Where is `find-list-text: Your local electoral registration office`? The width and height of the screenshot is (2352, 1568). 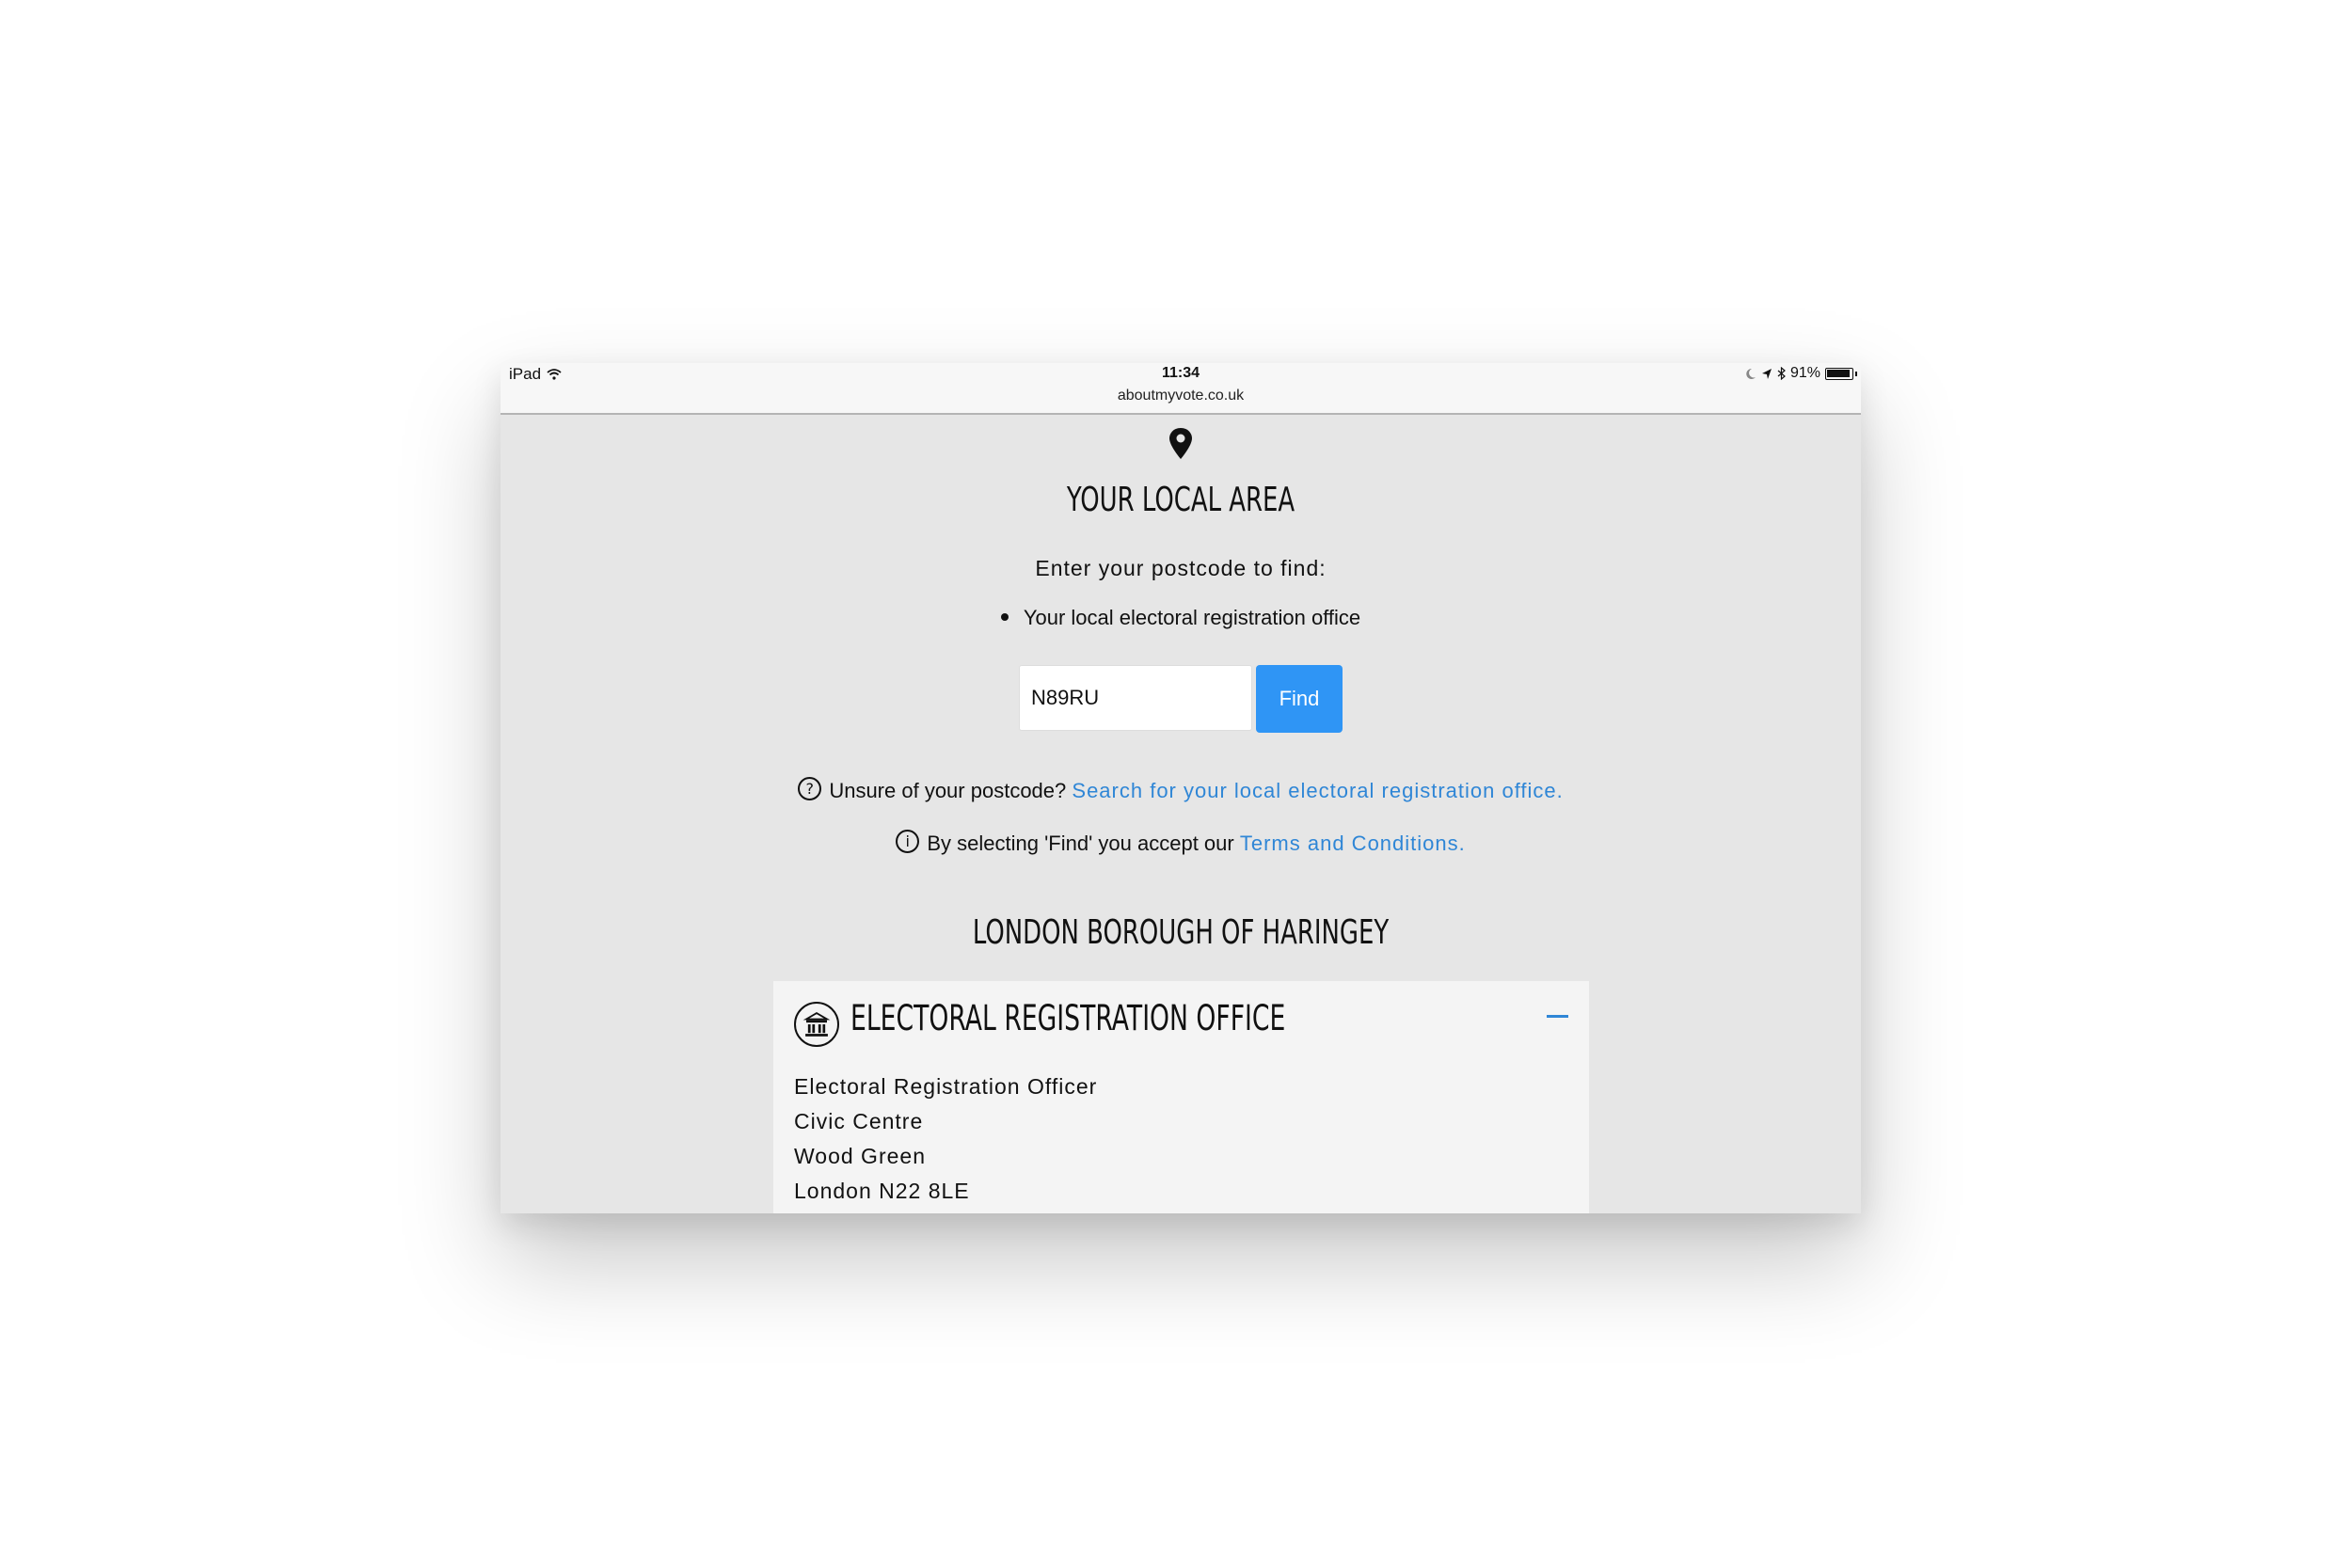 find-list-text: Your local electoral registration office is located at coordinates (1192, 617).